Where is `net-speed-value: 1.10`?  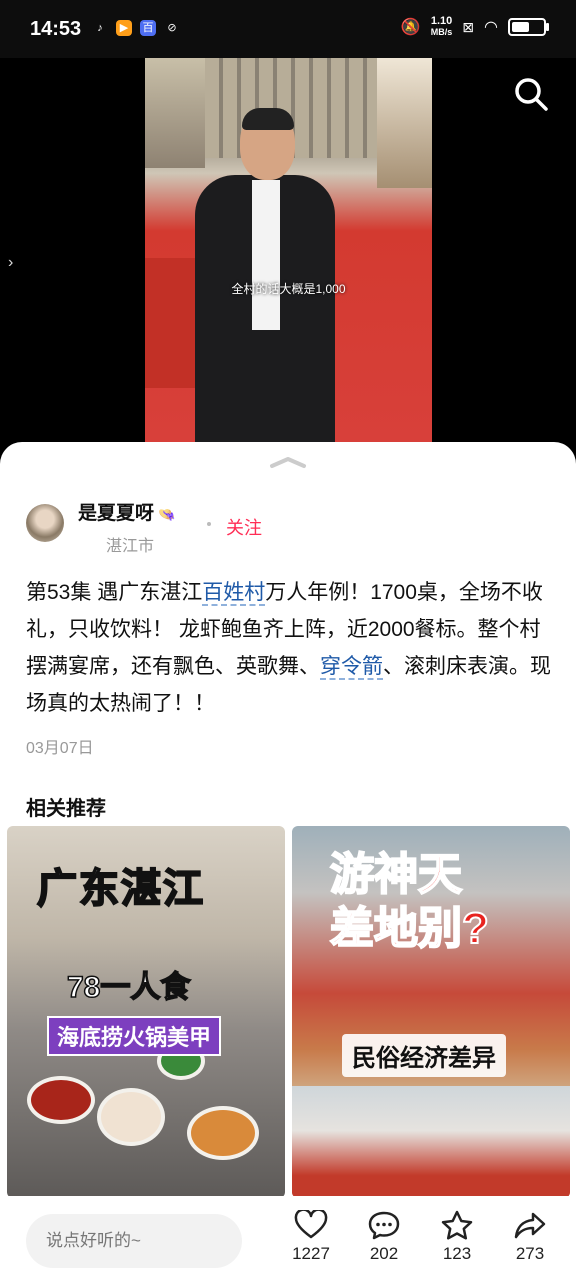
net-speed-value: 1.10 is located at coordinates (441, 21).